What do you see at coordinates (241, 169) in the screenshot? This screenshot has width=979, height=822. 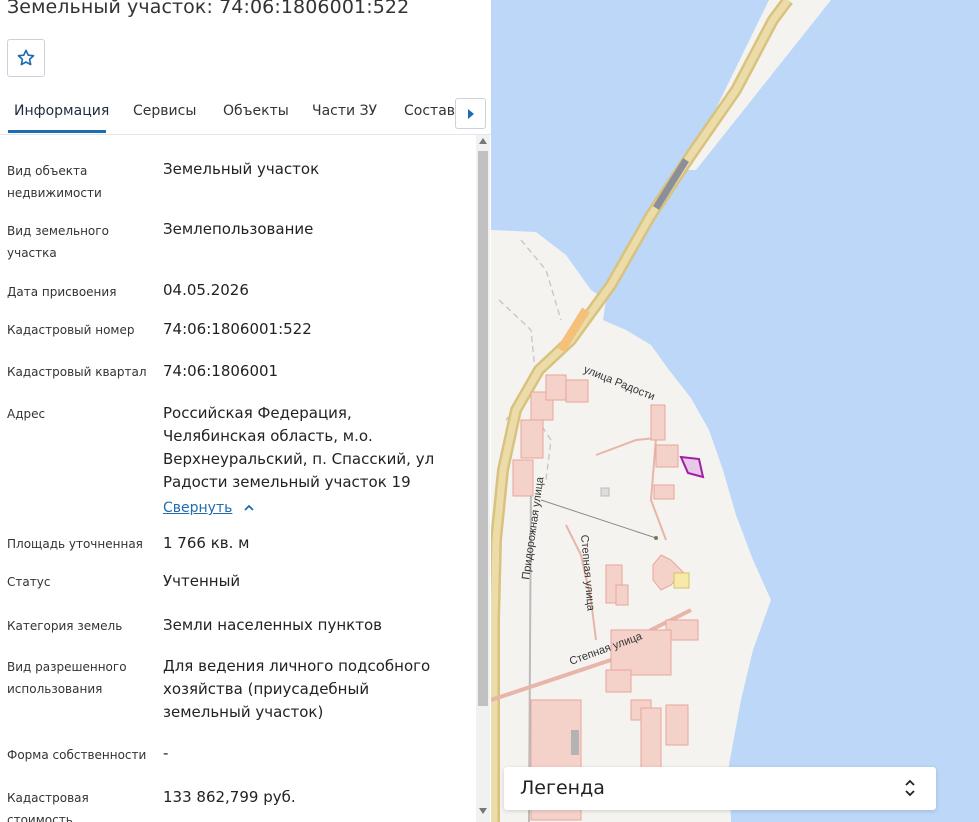 I see `info-value: Земельный участок` at bounding box center [241, 169].